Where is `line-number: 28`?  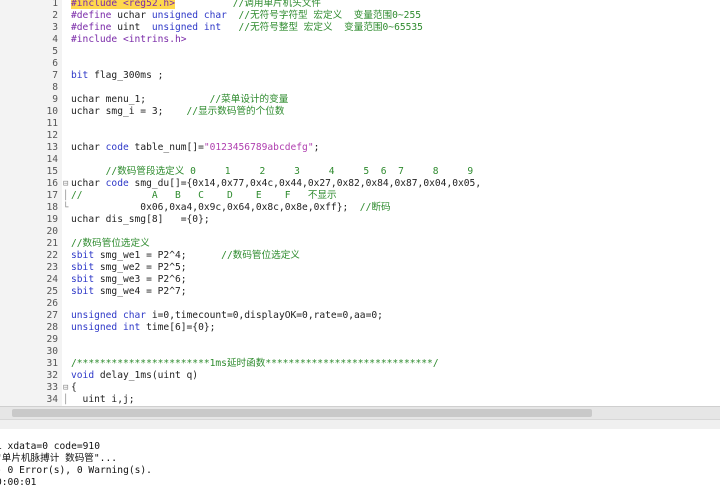
line-number: 28 is located at coordinates (52, 327).